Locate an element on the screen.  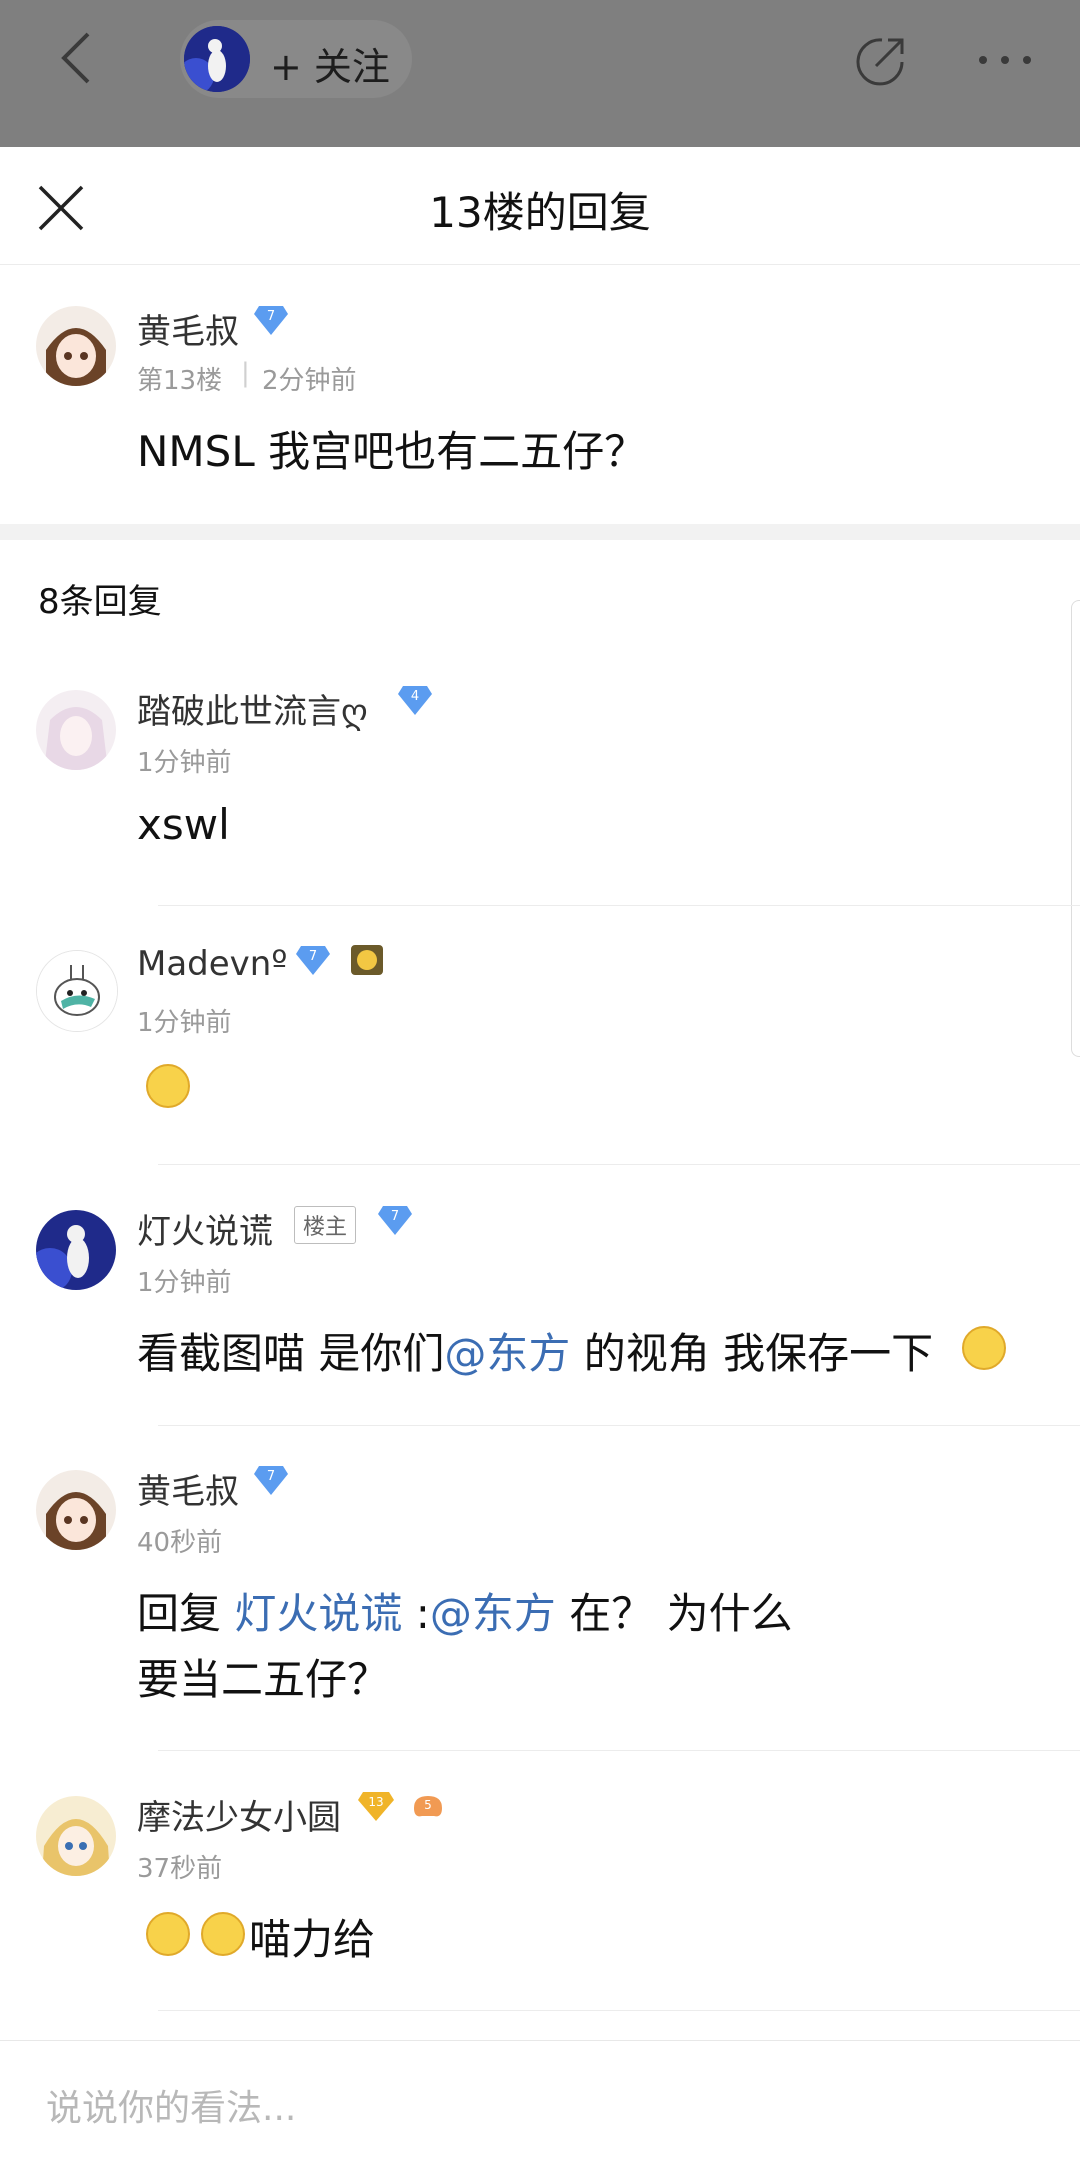
game-badge-icon: 5 is located at coordinates (428, 1808).